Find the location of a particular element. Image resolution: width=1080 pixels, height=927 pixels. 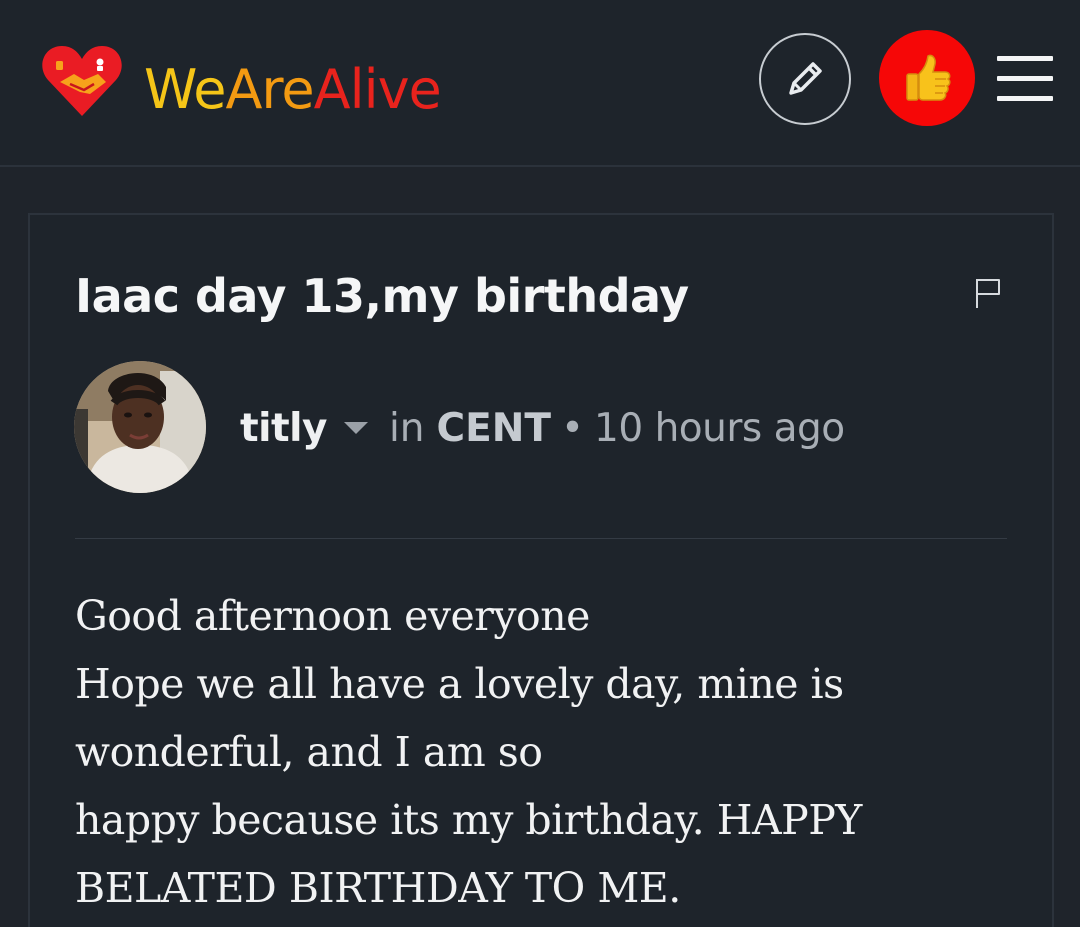

author-avatar is located at coordinates (140, 427).